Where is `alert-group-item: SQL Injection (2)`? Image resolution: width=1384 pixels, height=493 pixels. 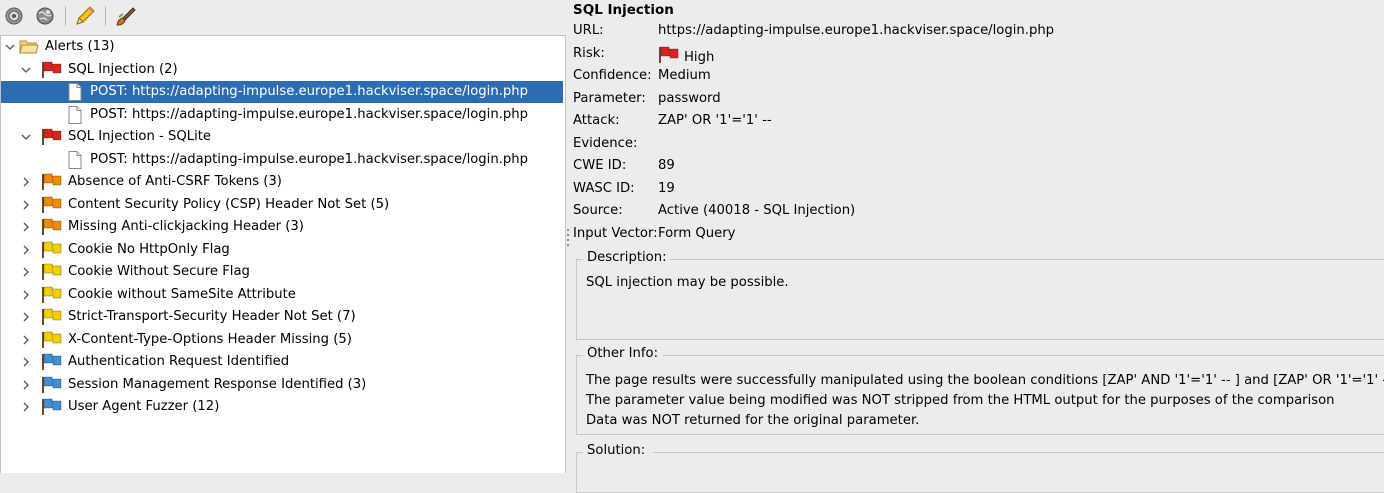
alert-group-item: SQL Injection (2) is located at coordinates (282, 70).